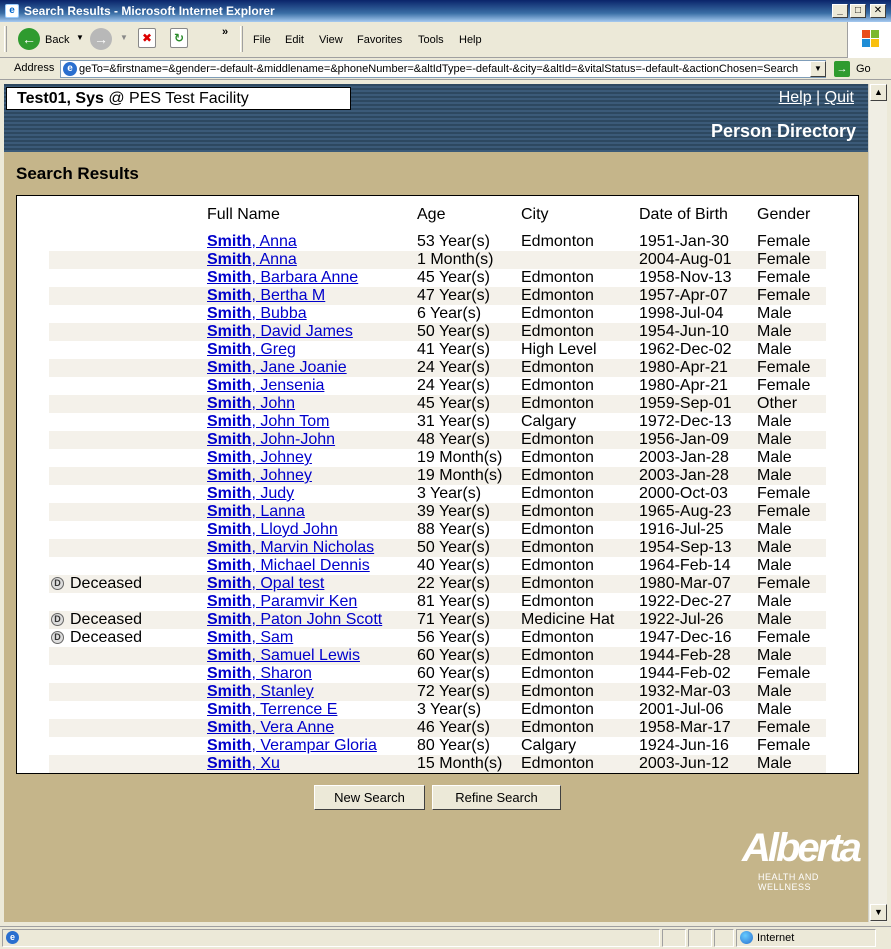  Describe the element at coordinates (265, 763) in the screenshot. I see `first-name: , Xu` at that location.